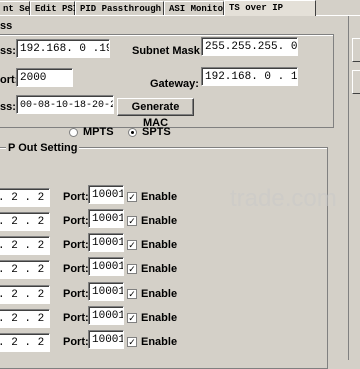  Describe the element at coordinates (73, 132) in the screenshot. I see `mpts-radio` at that location.